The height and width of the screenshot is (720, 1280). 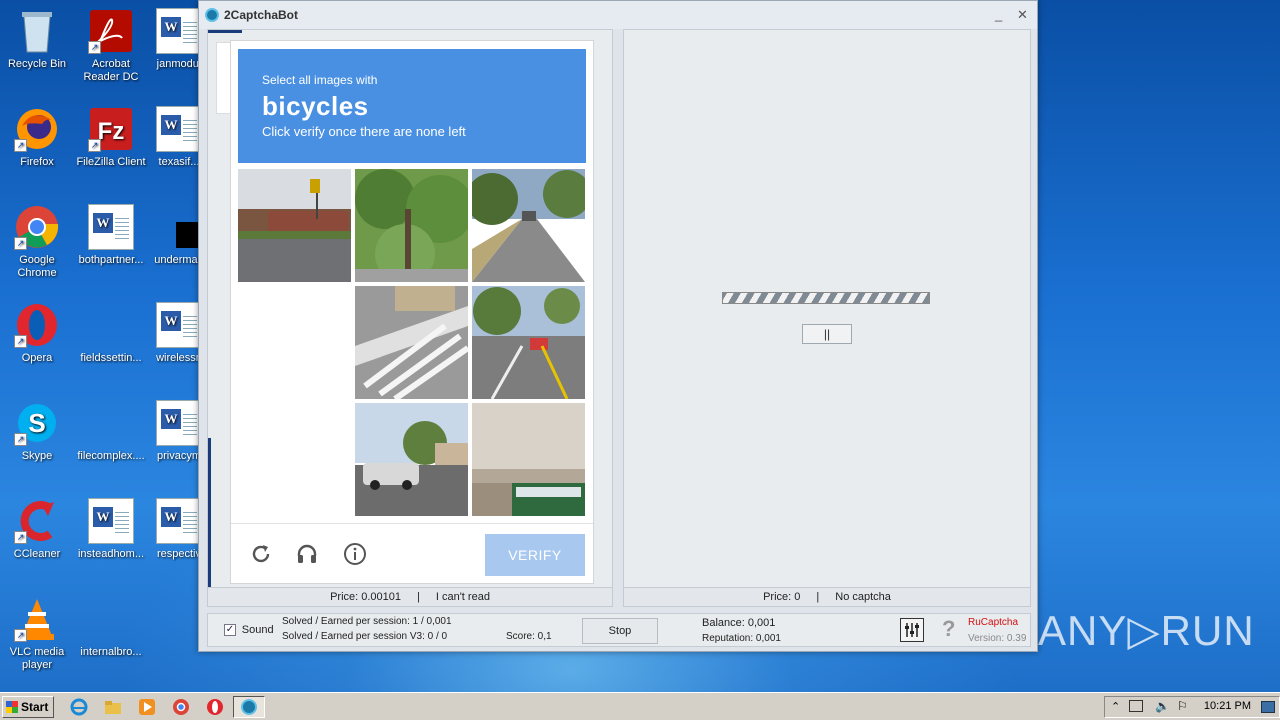 I want to click on skype-icon: S ↗, so click(x=37, y=423).